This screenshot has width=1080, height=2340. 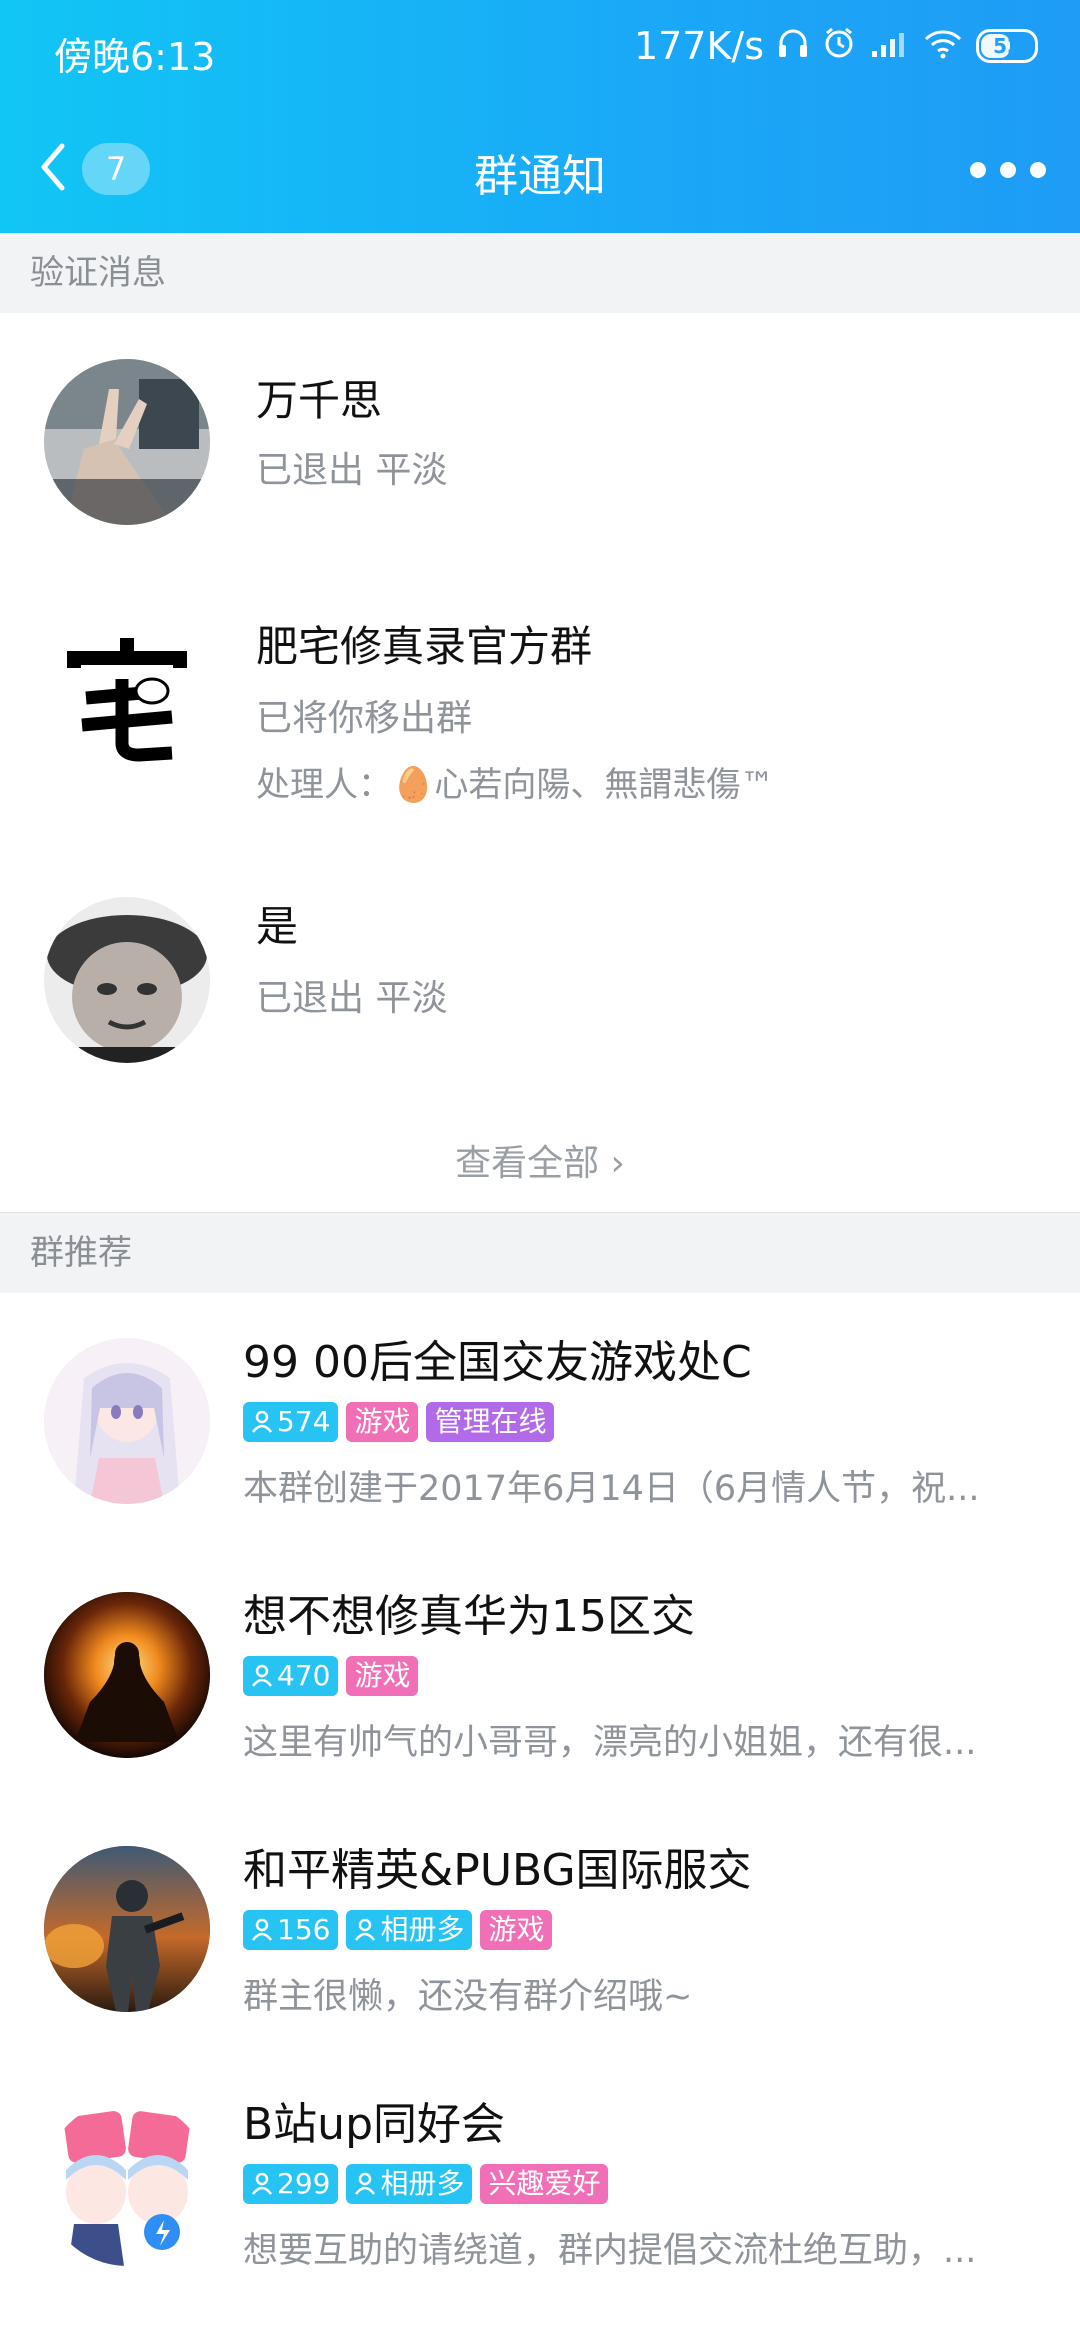 What do you see at coordinates (81, 1253) in the screenshot?
I see `section-label: 群推荐` at bounding box center [81, 1253].